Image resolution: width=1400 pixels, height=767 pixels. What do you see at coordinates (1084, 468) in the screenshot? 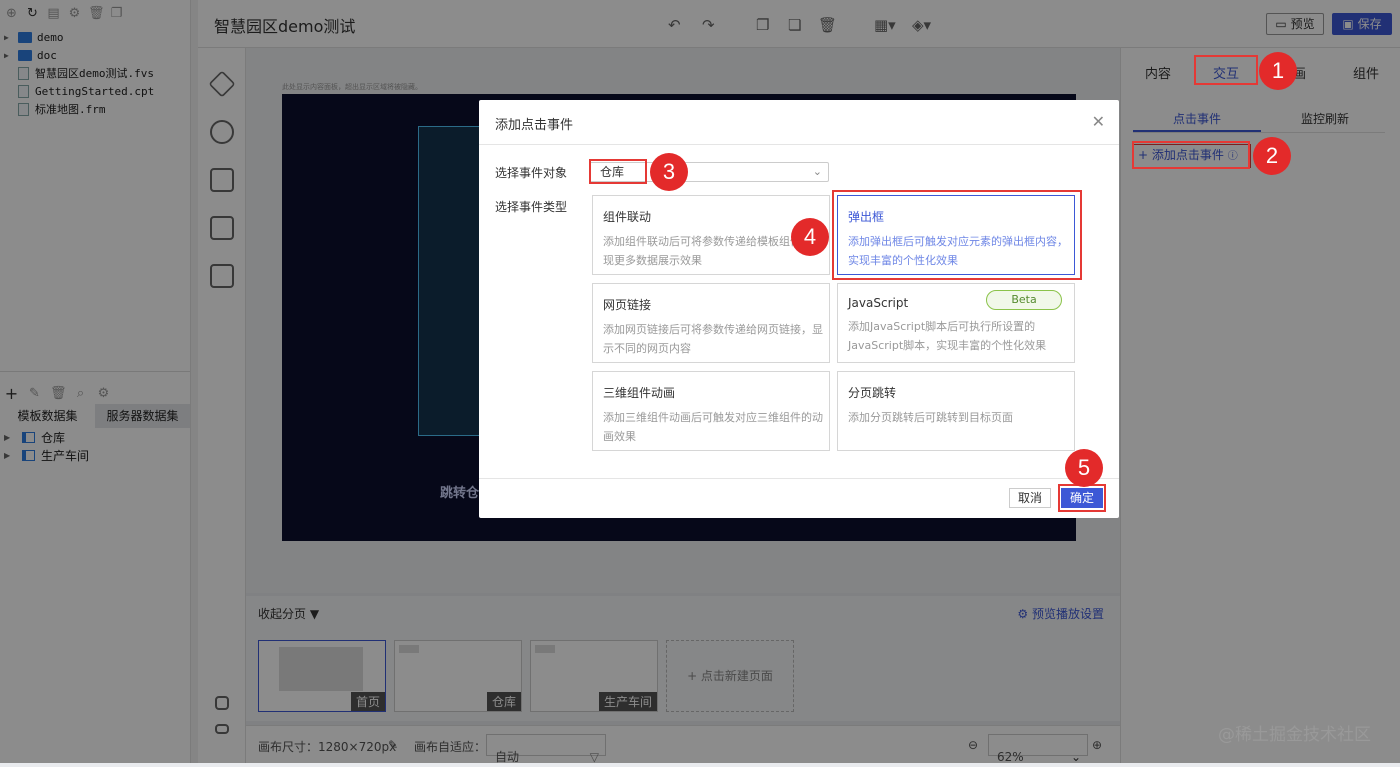
I see `annotation-number: 5` at bounding box center [1084, 468].